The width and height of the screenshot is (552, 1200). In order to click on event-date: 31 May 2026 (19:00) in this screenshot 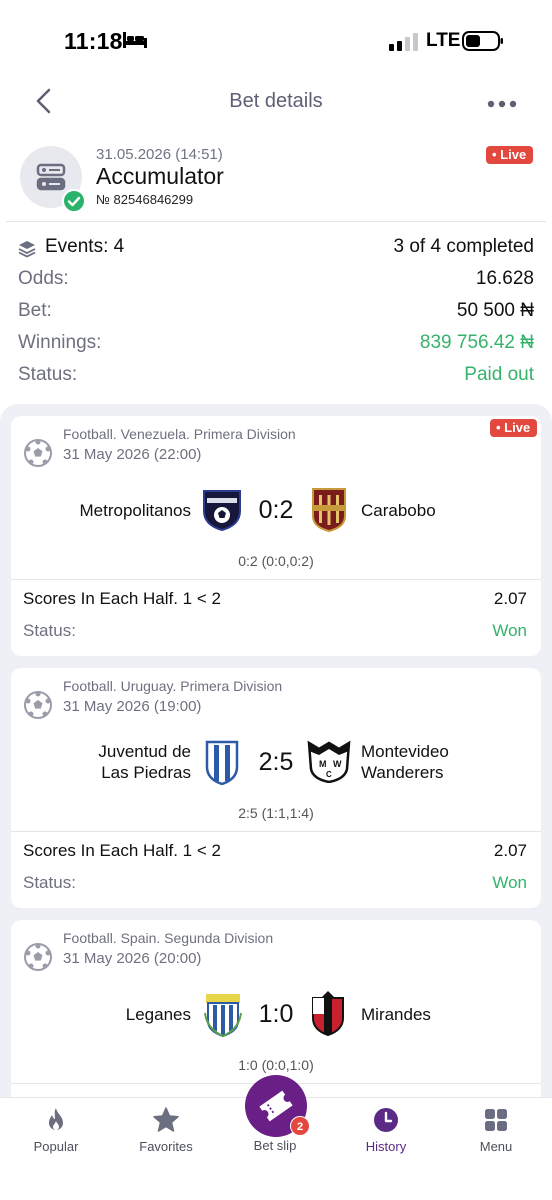, I will do `click(132, 706)`.